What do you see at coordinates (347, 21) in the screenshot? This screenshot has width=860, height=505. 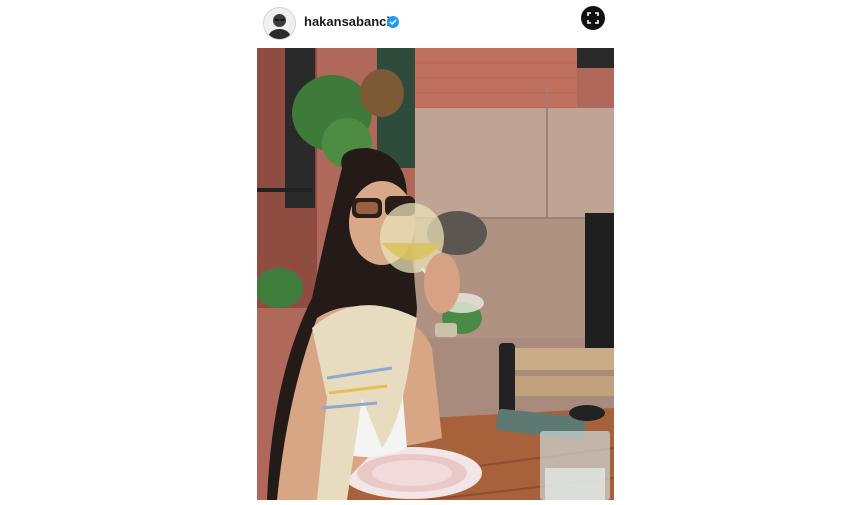 I see `username: hakansabanci` at bounding box center [347, 21].